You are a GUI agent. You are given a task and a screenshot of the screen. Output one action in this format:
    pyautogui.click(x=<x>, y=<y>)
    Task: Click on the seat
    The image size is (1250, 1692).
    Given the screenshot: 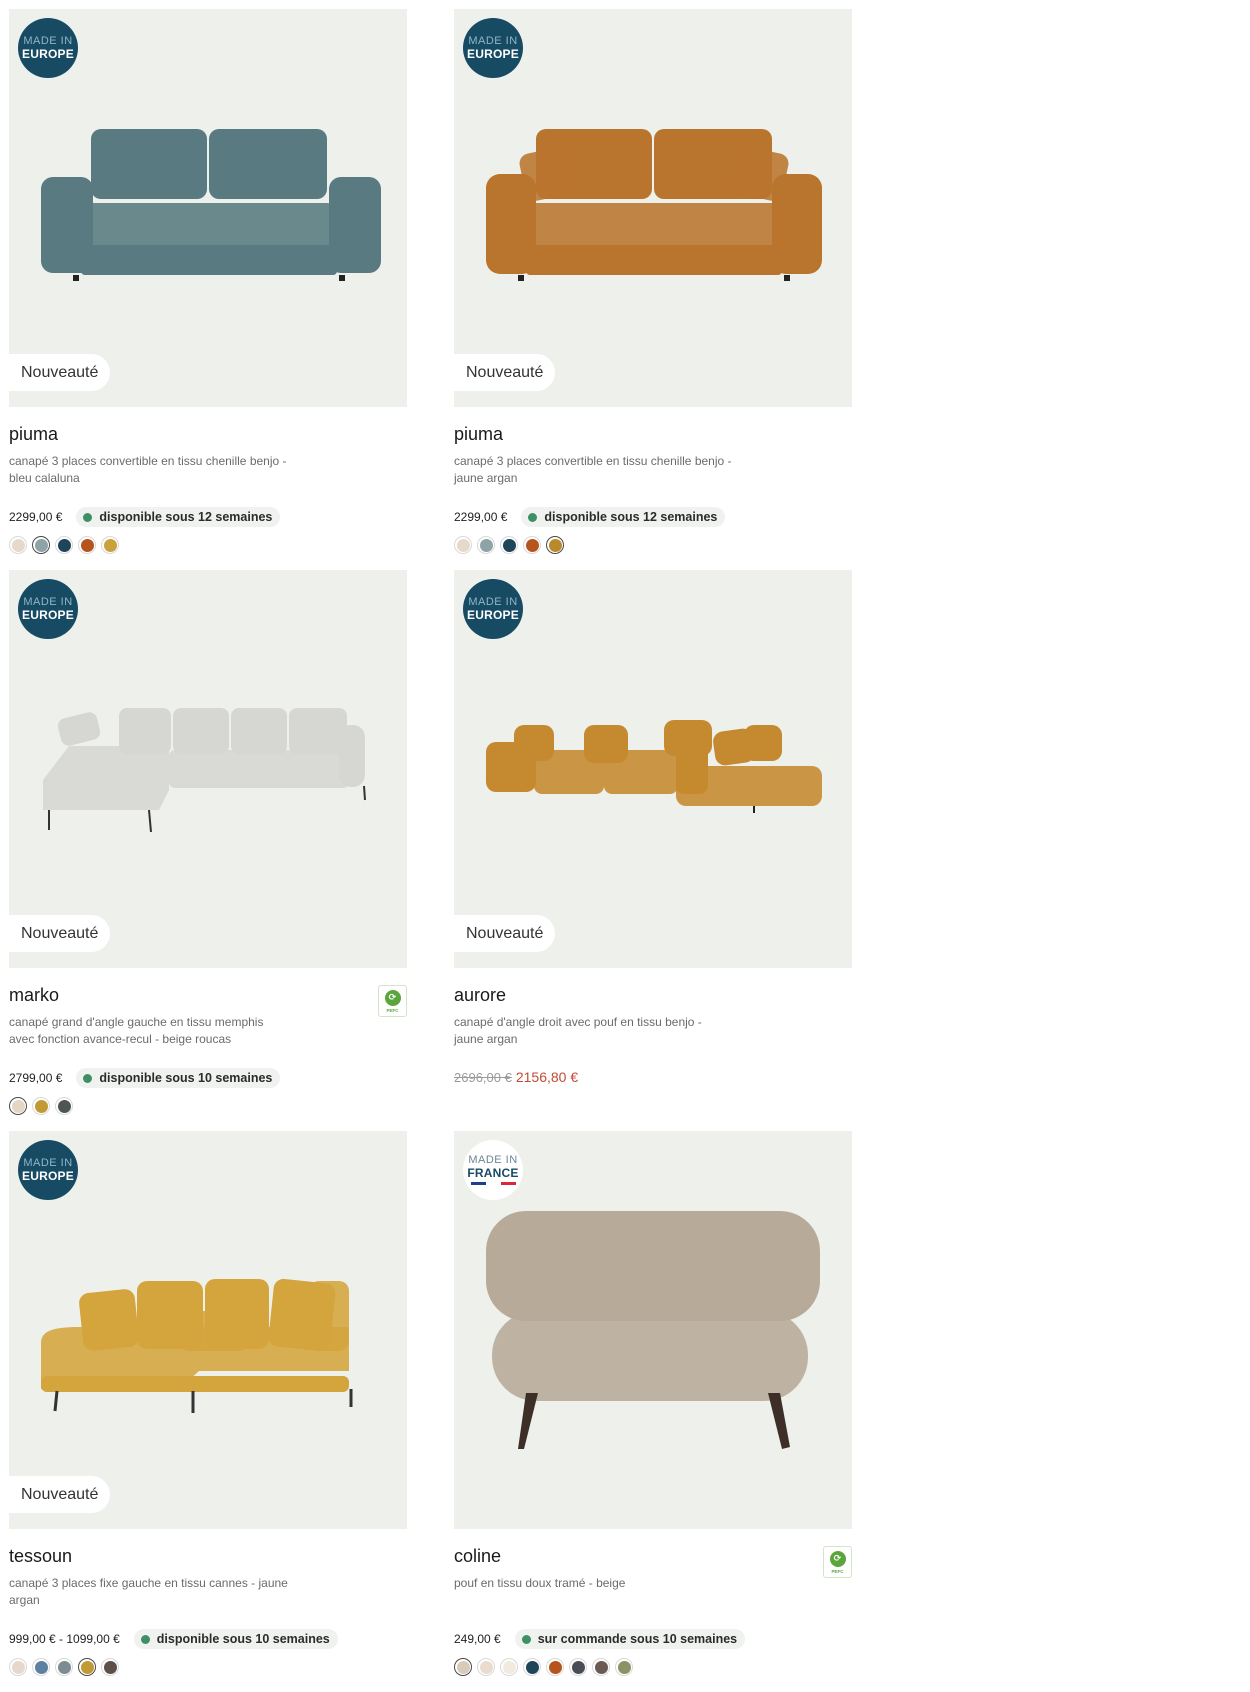 What is the action you would take?
    pyautogui.click(x=209, y=227)
    